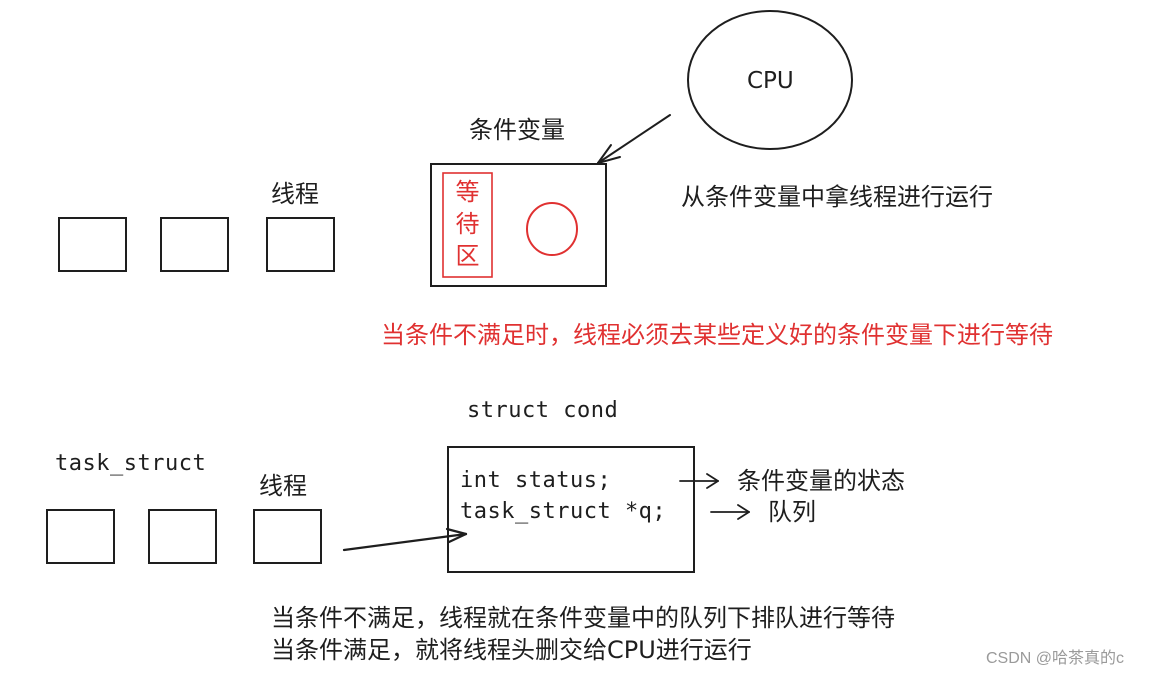 This screenshot has width=1157, height=678. Describe the element at coordinates (583, 618) in the screenshot. I see `bottom-note-1: 当条件不满足，线程就在条件变量中的队列下排队进行等待` at that location.